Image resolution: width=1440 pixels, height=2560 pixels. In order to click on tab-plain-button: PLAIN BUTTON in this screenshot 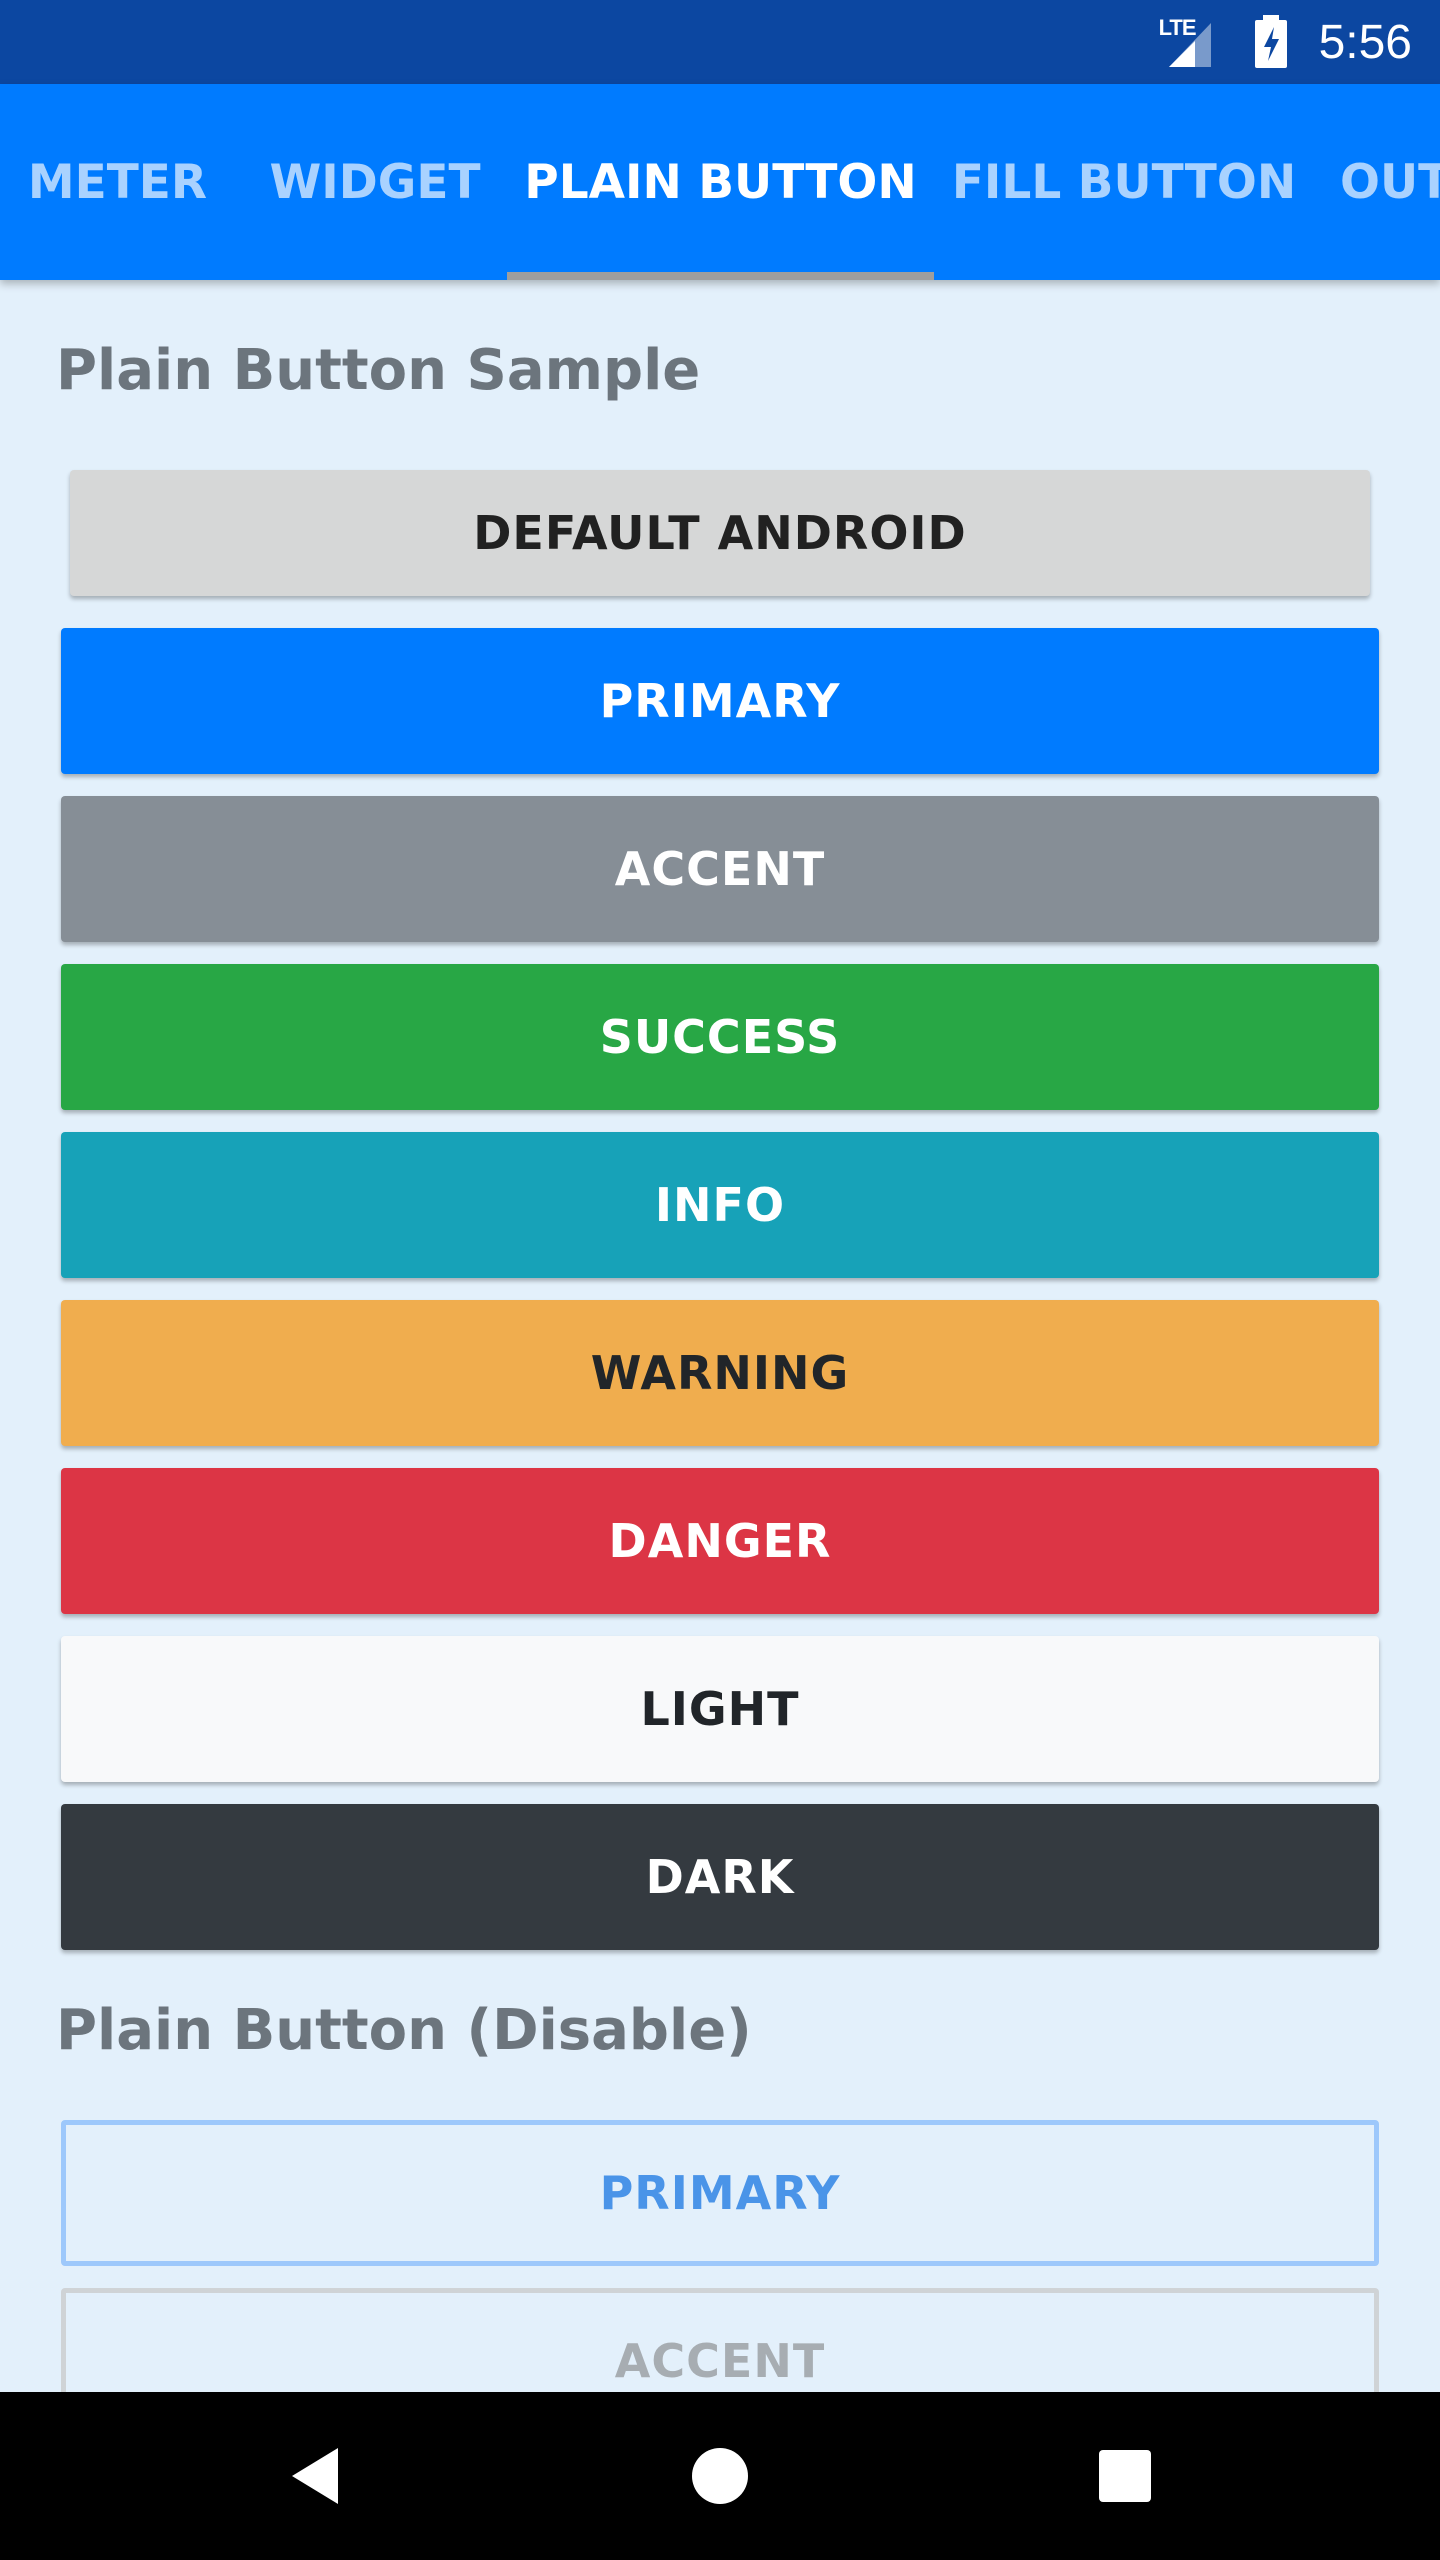, I will do `click(720, 182)`.